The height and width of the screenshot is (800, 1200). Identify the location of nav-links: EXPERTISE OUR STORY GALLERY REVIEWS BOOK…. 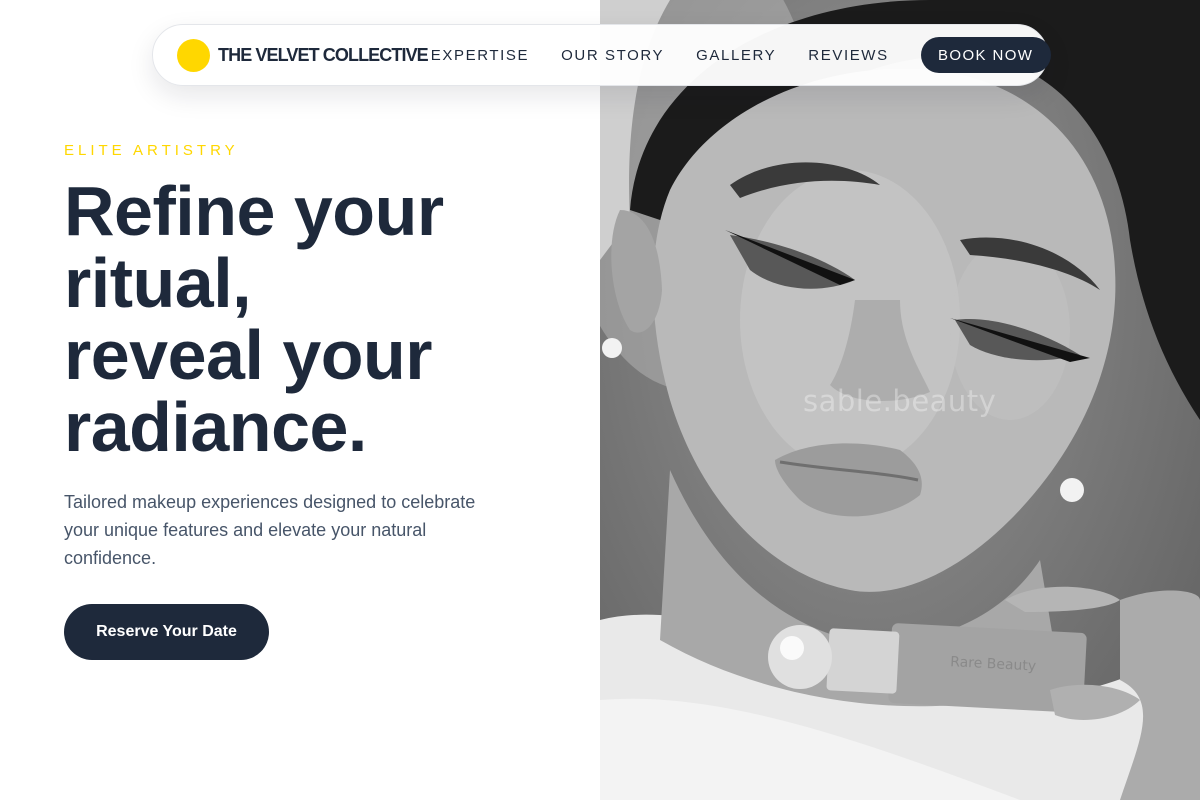
(741, 55).